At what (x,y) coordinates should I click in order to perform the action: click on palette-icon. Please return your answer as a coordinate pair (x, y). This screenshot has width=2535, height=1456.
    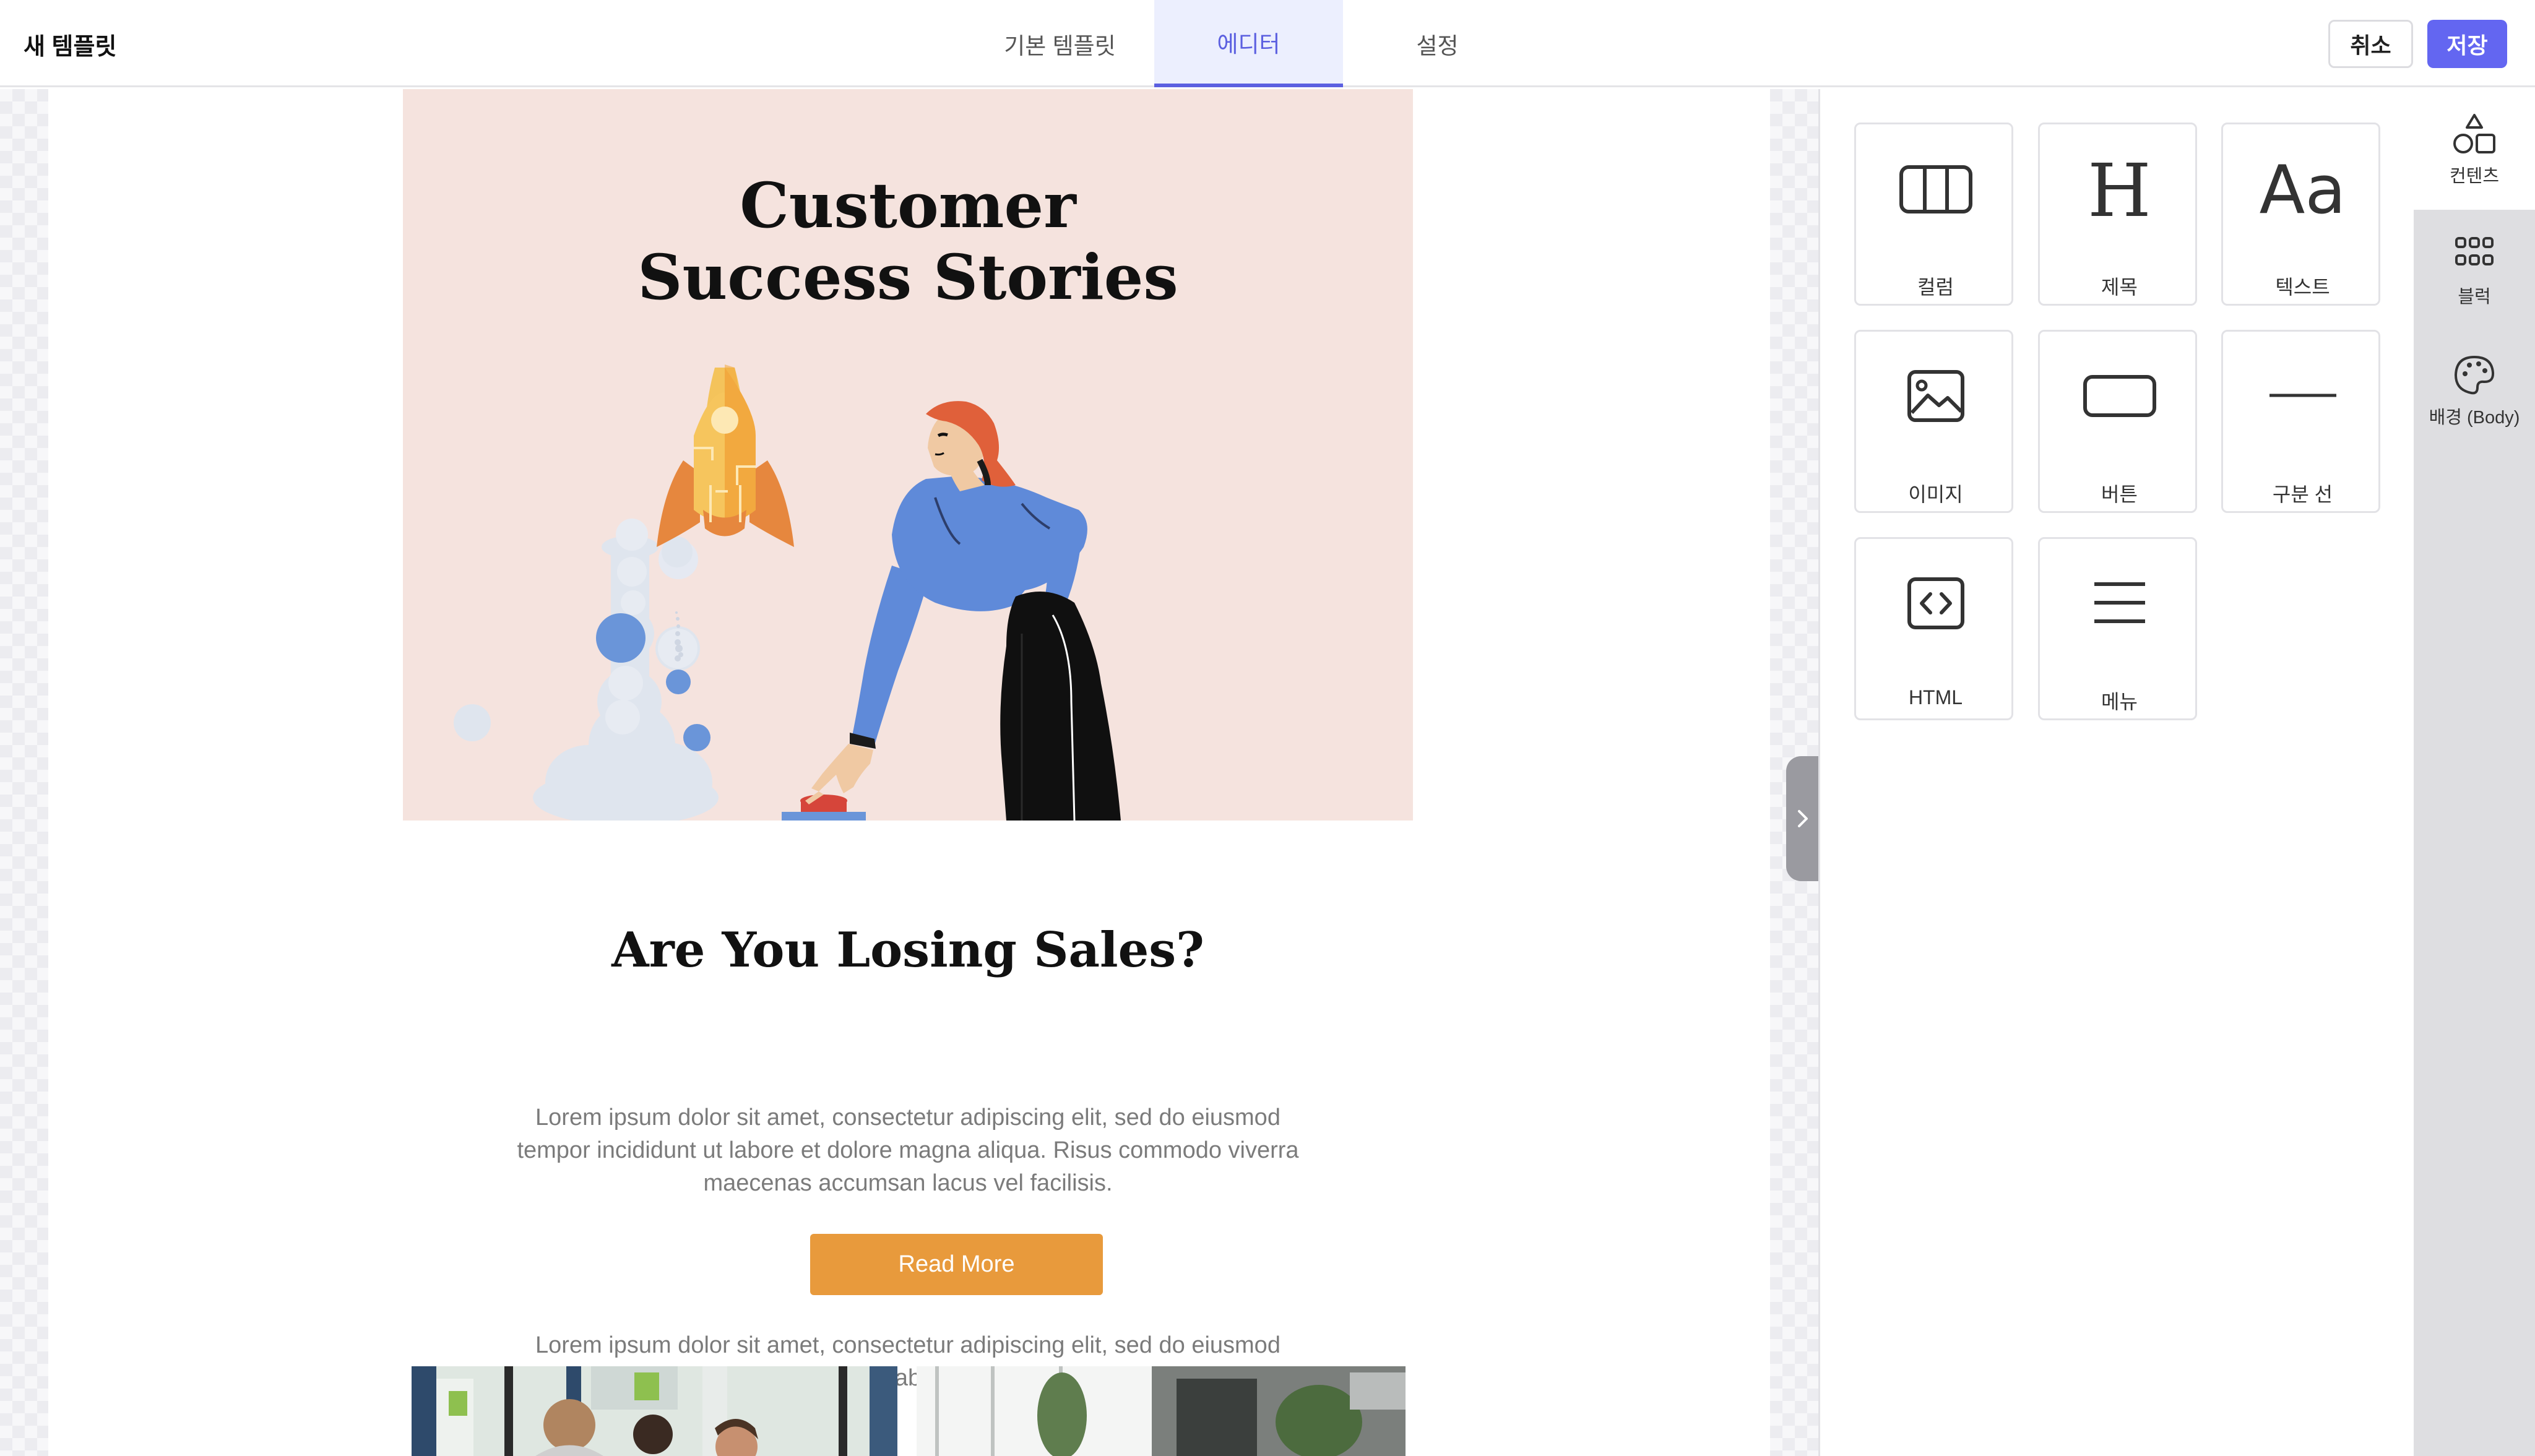
    Looking at the image, I should click on (2474, 375).